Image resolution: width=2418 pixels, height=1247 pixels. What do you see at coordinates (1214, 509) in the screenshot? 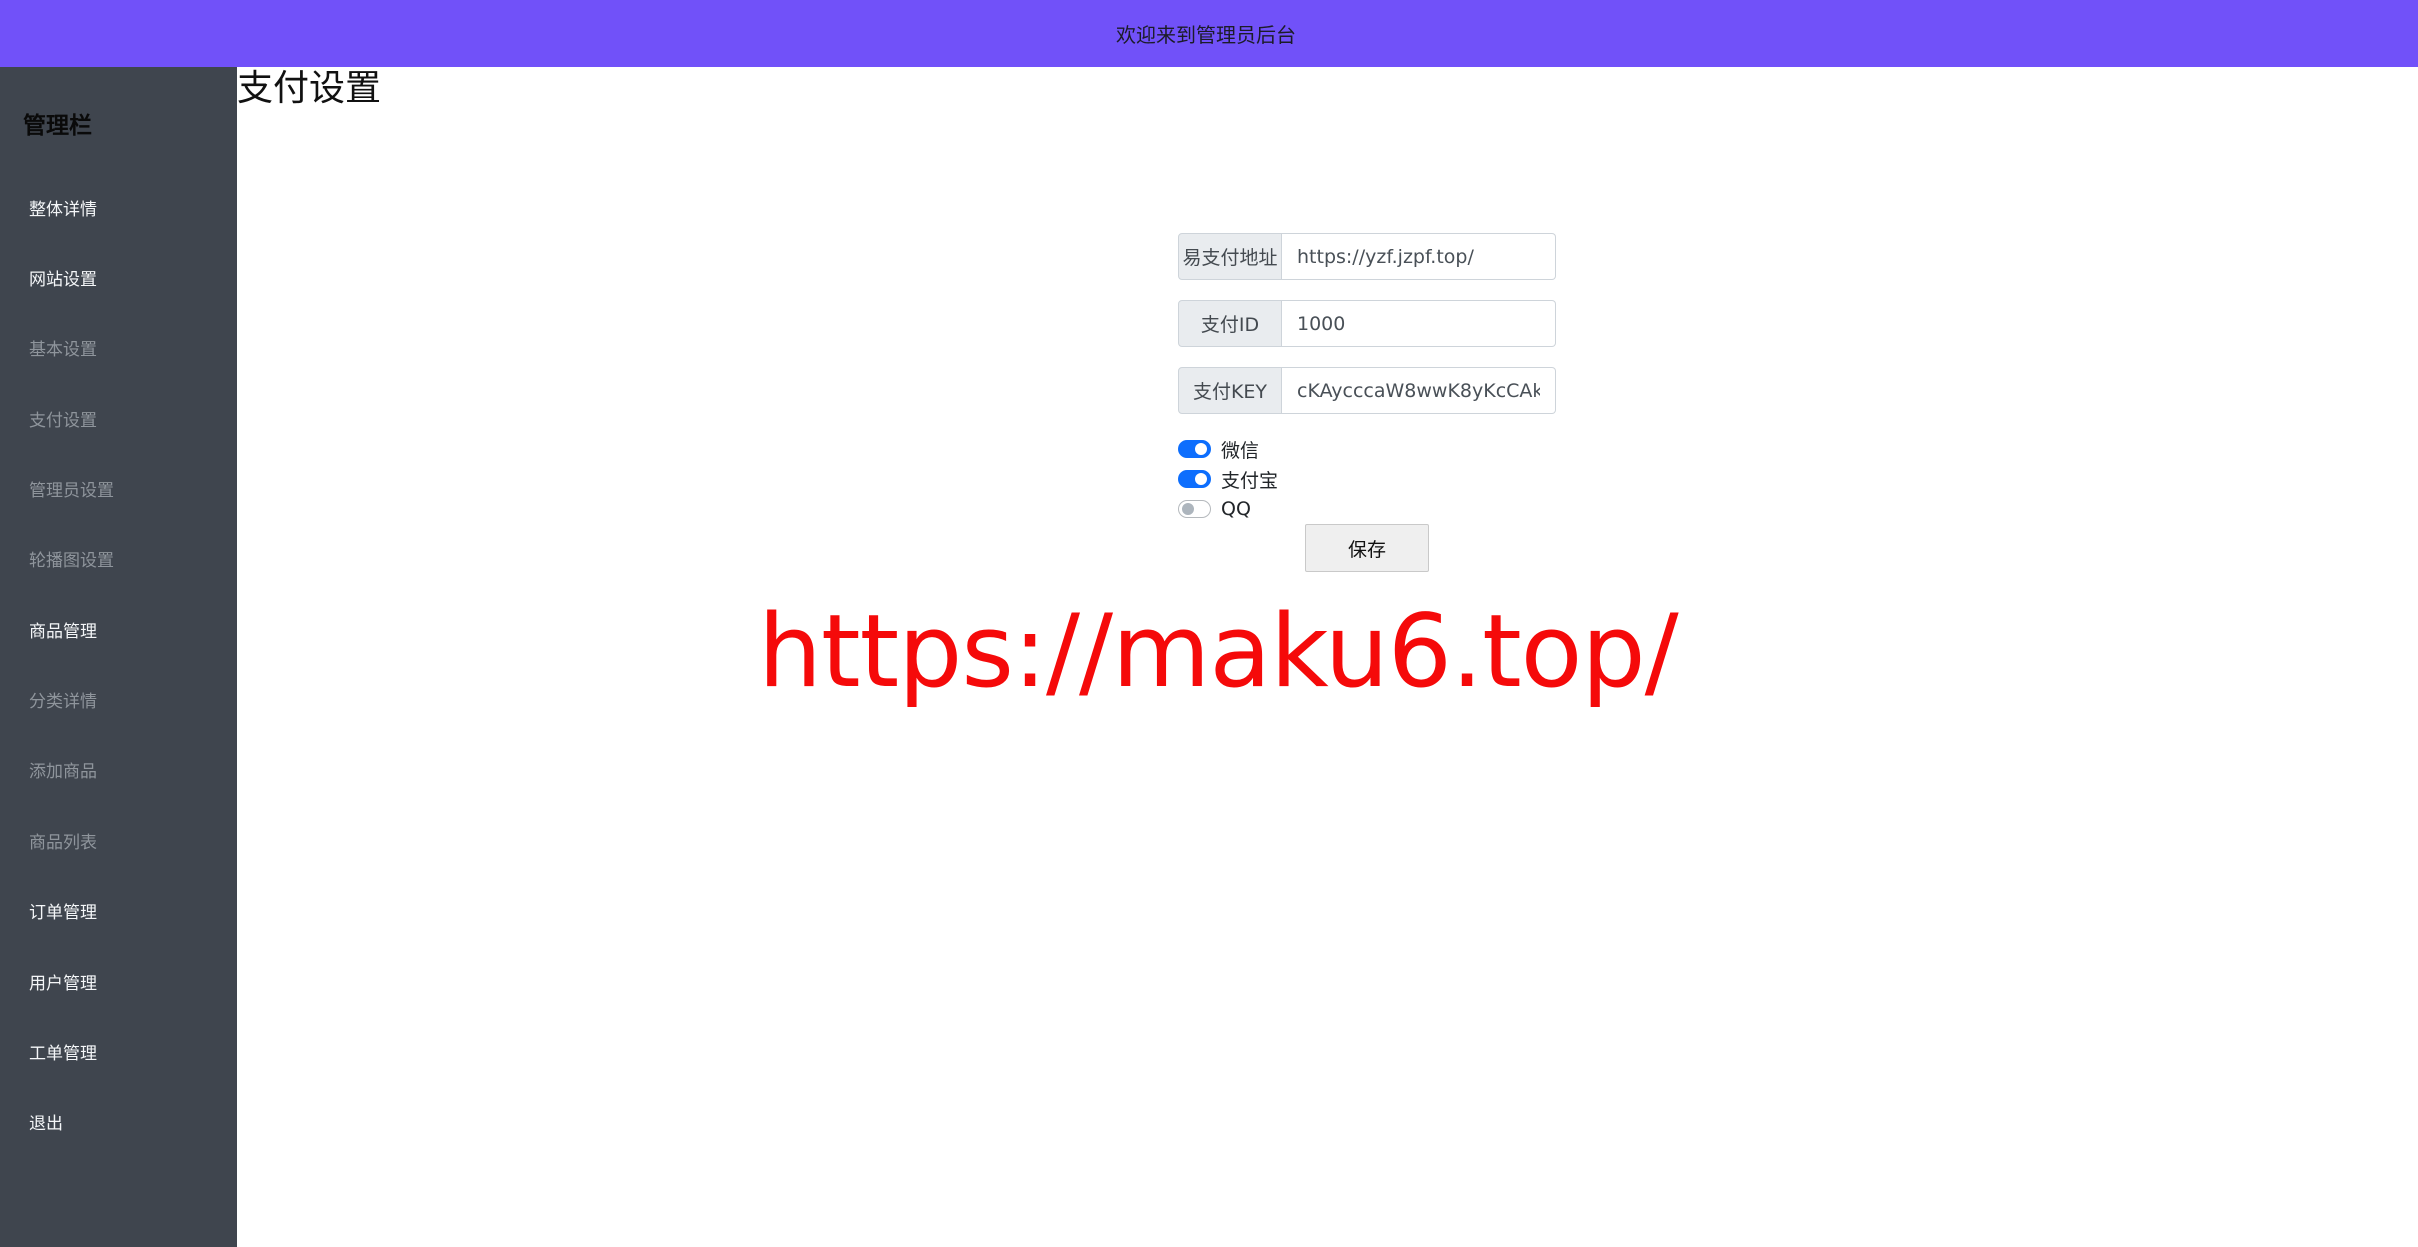
I see `qq-switch-row: QQ` at bounding box center [1214, 509].